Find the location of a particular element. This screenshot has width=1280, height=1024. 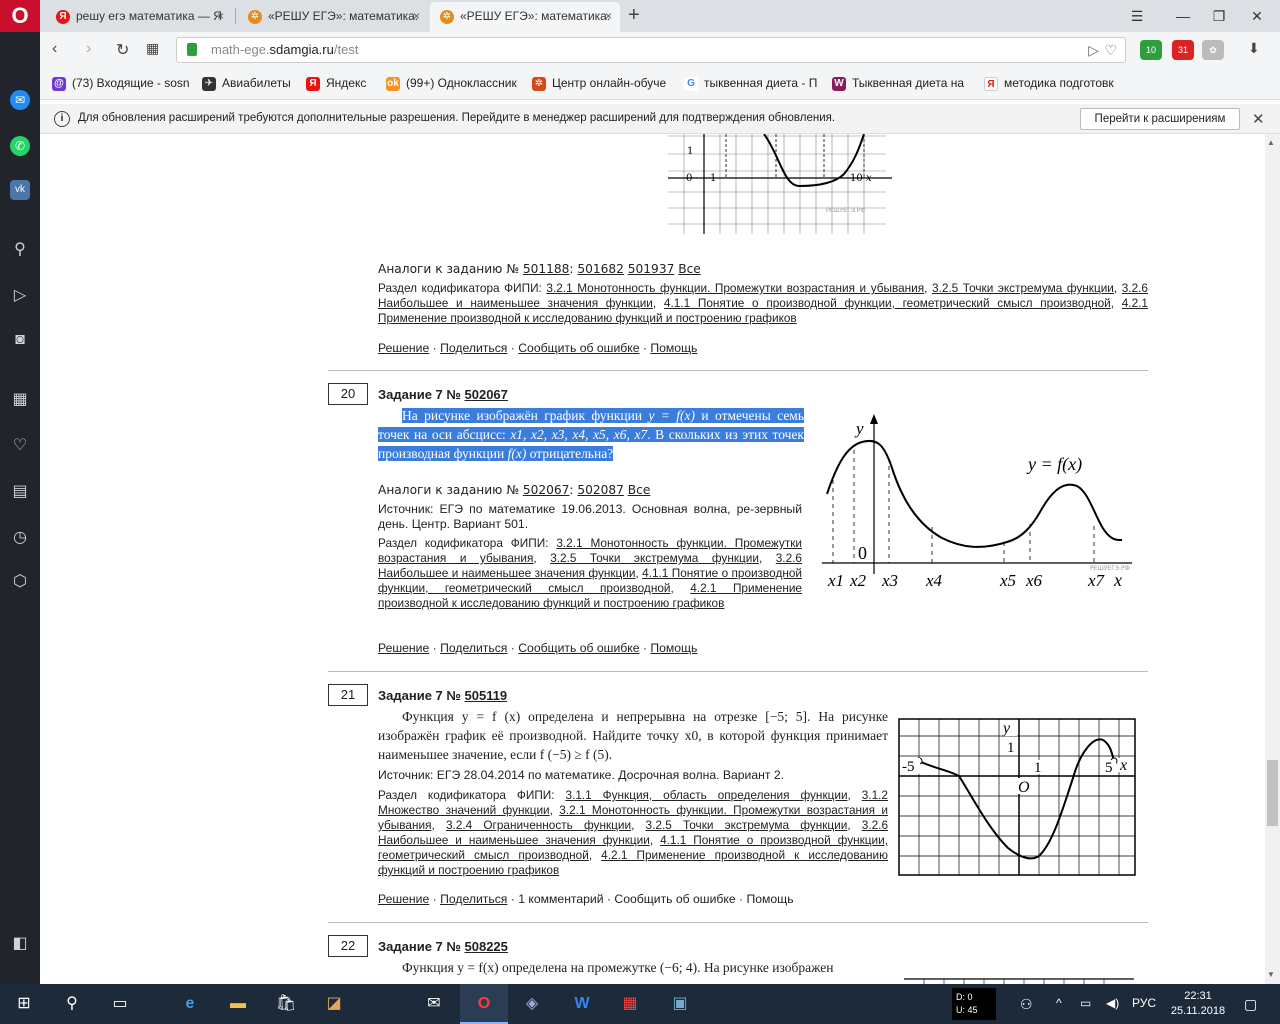

scroll-down-icon: ▼ is located at coordinates (1271, 974).